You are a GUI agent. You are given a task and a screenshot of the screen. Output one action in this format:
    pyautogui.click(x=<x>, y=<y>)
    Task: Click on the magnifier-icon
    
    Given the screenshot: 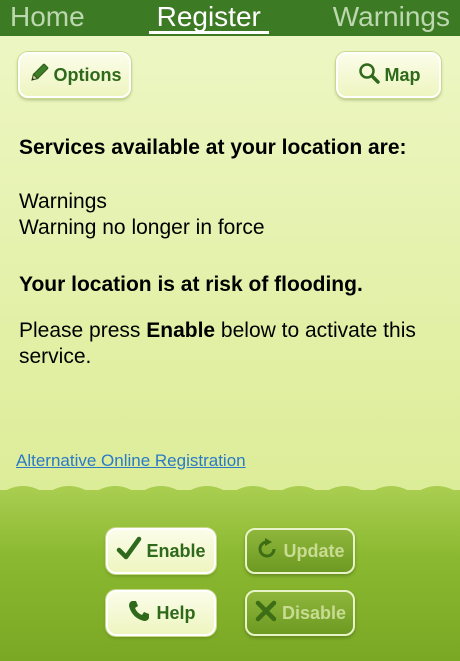 What is the action you would take?
    pyautogui.click(x=369, y=75)
    